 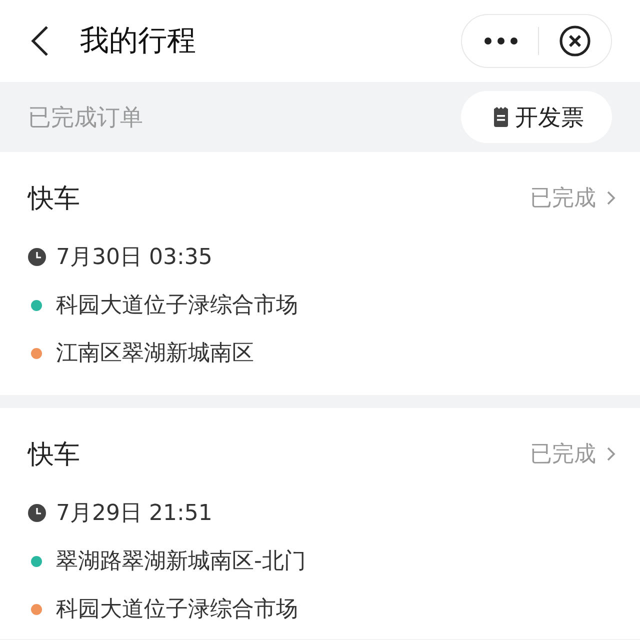 I want to click on back-icon, so click(x=40, y=41).